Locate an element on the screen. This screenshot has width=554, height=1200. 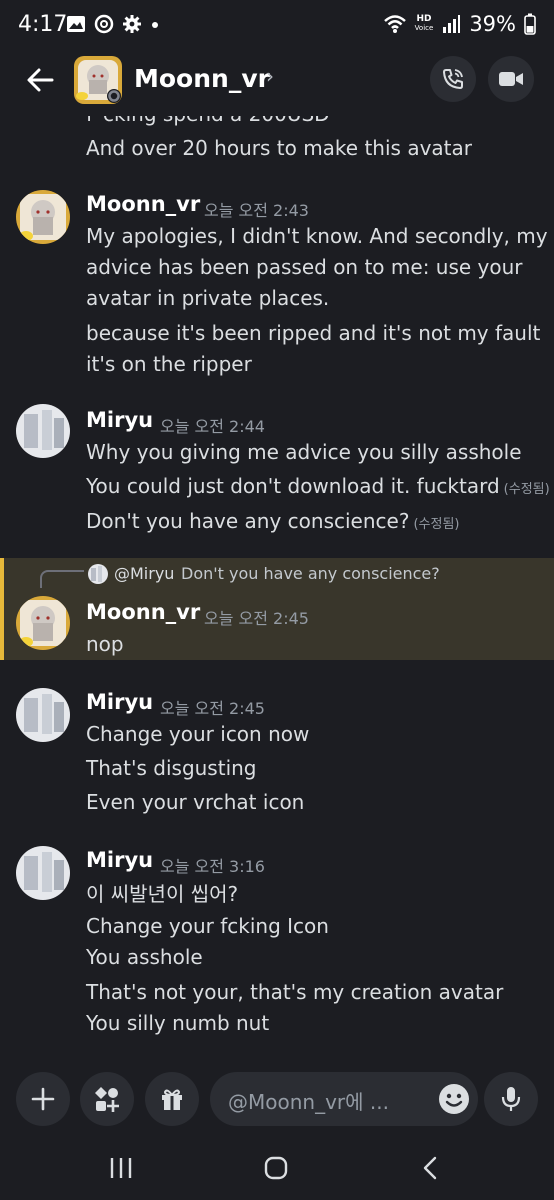
apps-button is located at coordinates (107, 1099).